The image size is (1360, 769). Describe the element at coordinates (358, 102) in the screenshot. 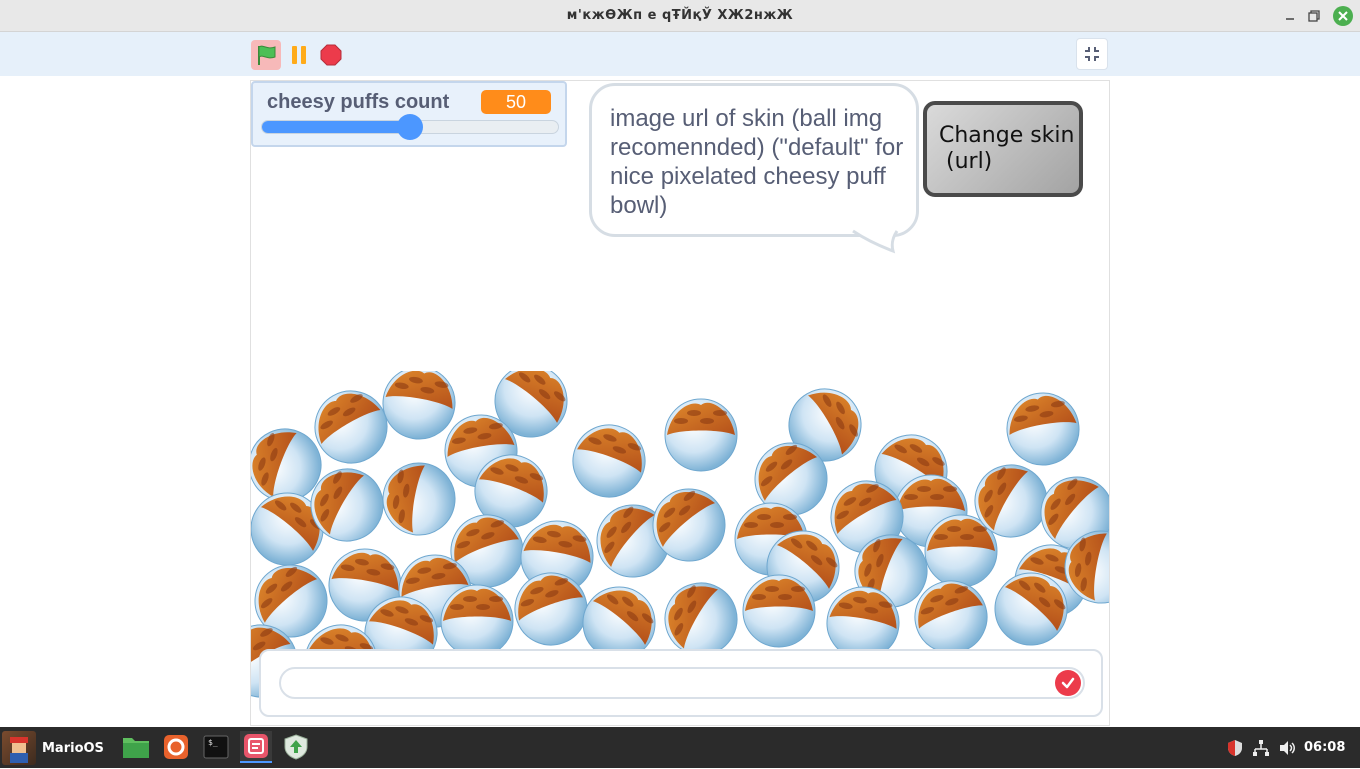

I see `monitor-label: cheesy puffs count` at that location.